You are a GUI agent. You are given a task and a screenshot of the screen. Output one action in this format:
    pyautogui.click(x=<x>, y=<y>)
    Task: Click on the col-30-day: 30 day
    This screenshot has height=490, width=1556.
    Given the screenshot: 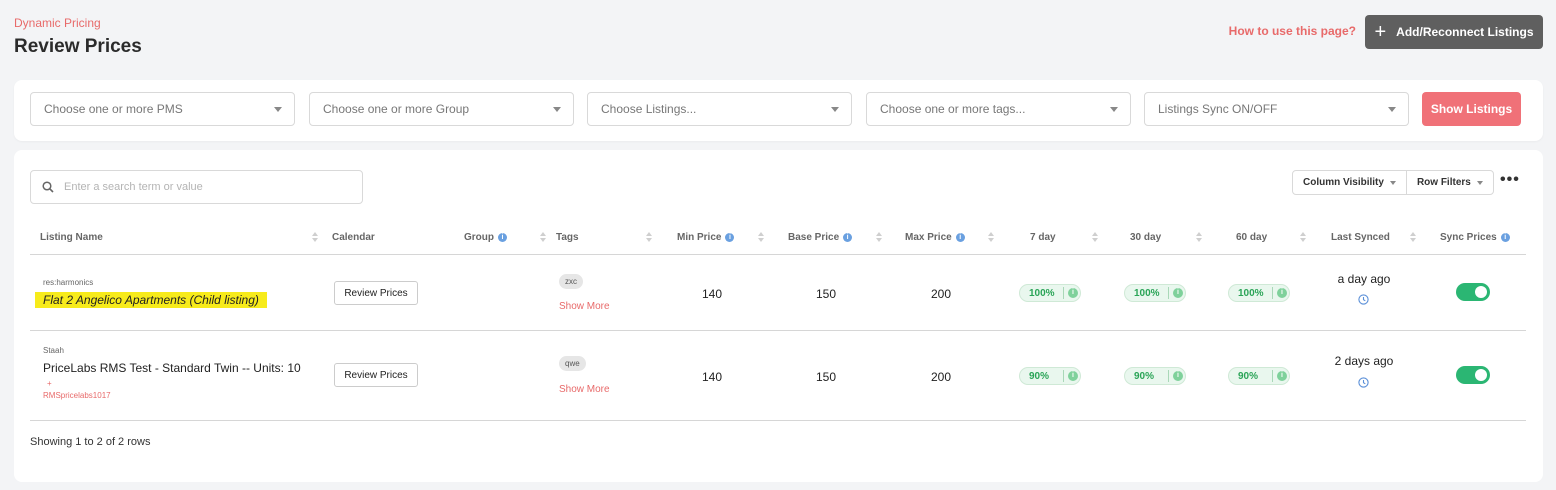 What is the action you would take?
    pyautogui.click(x=1145, y=237)
    